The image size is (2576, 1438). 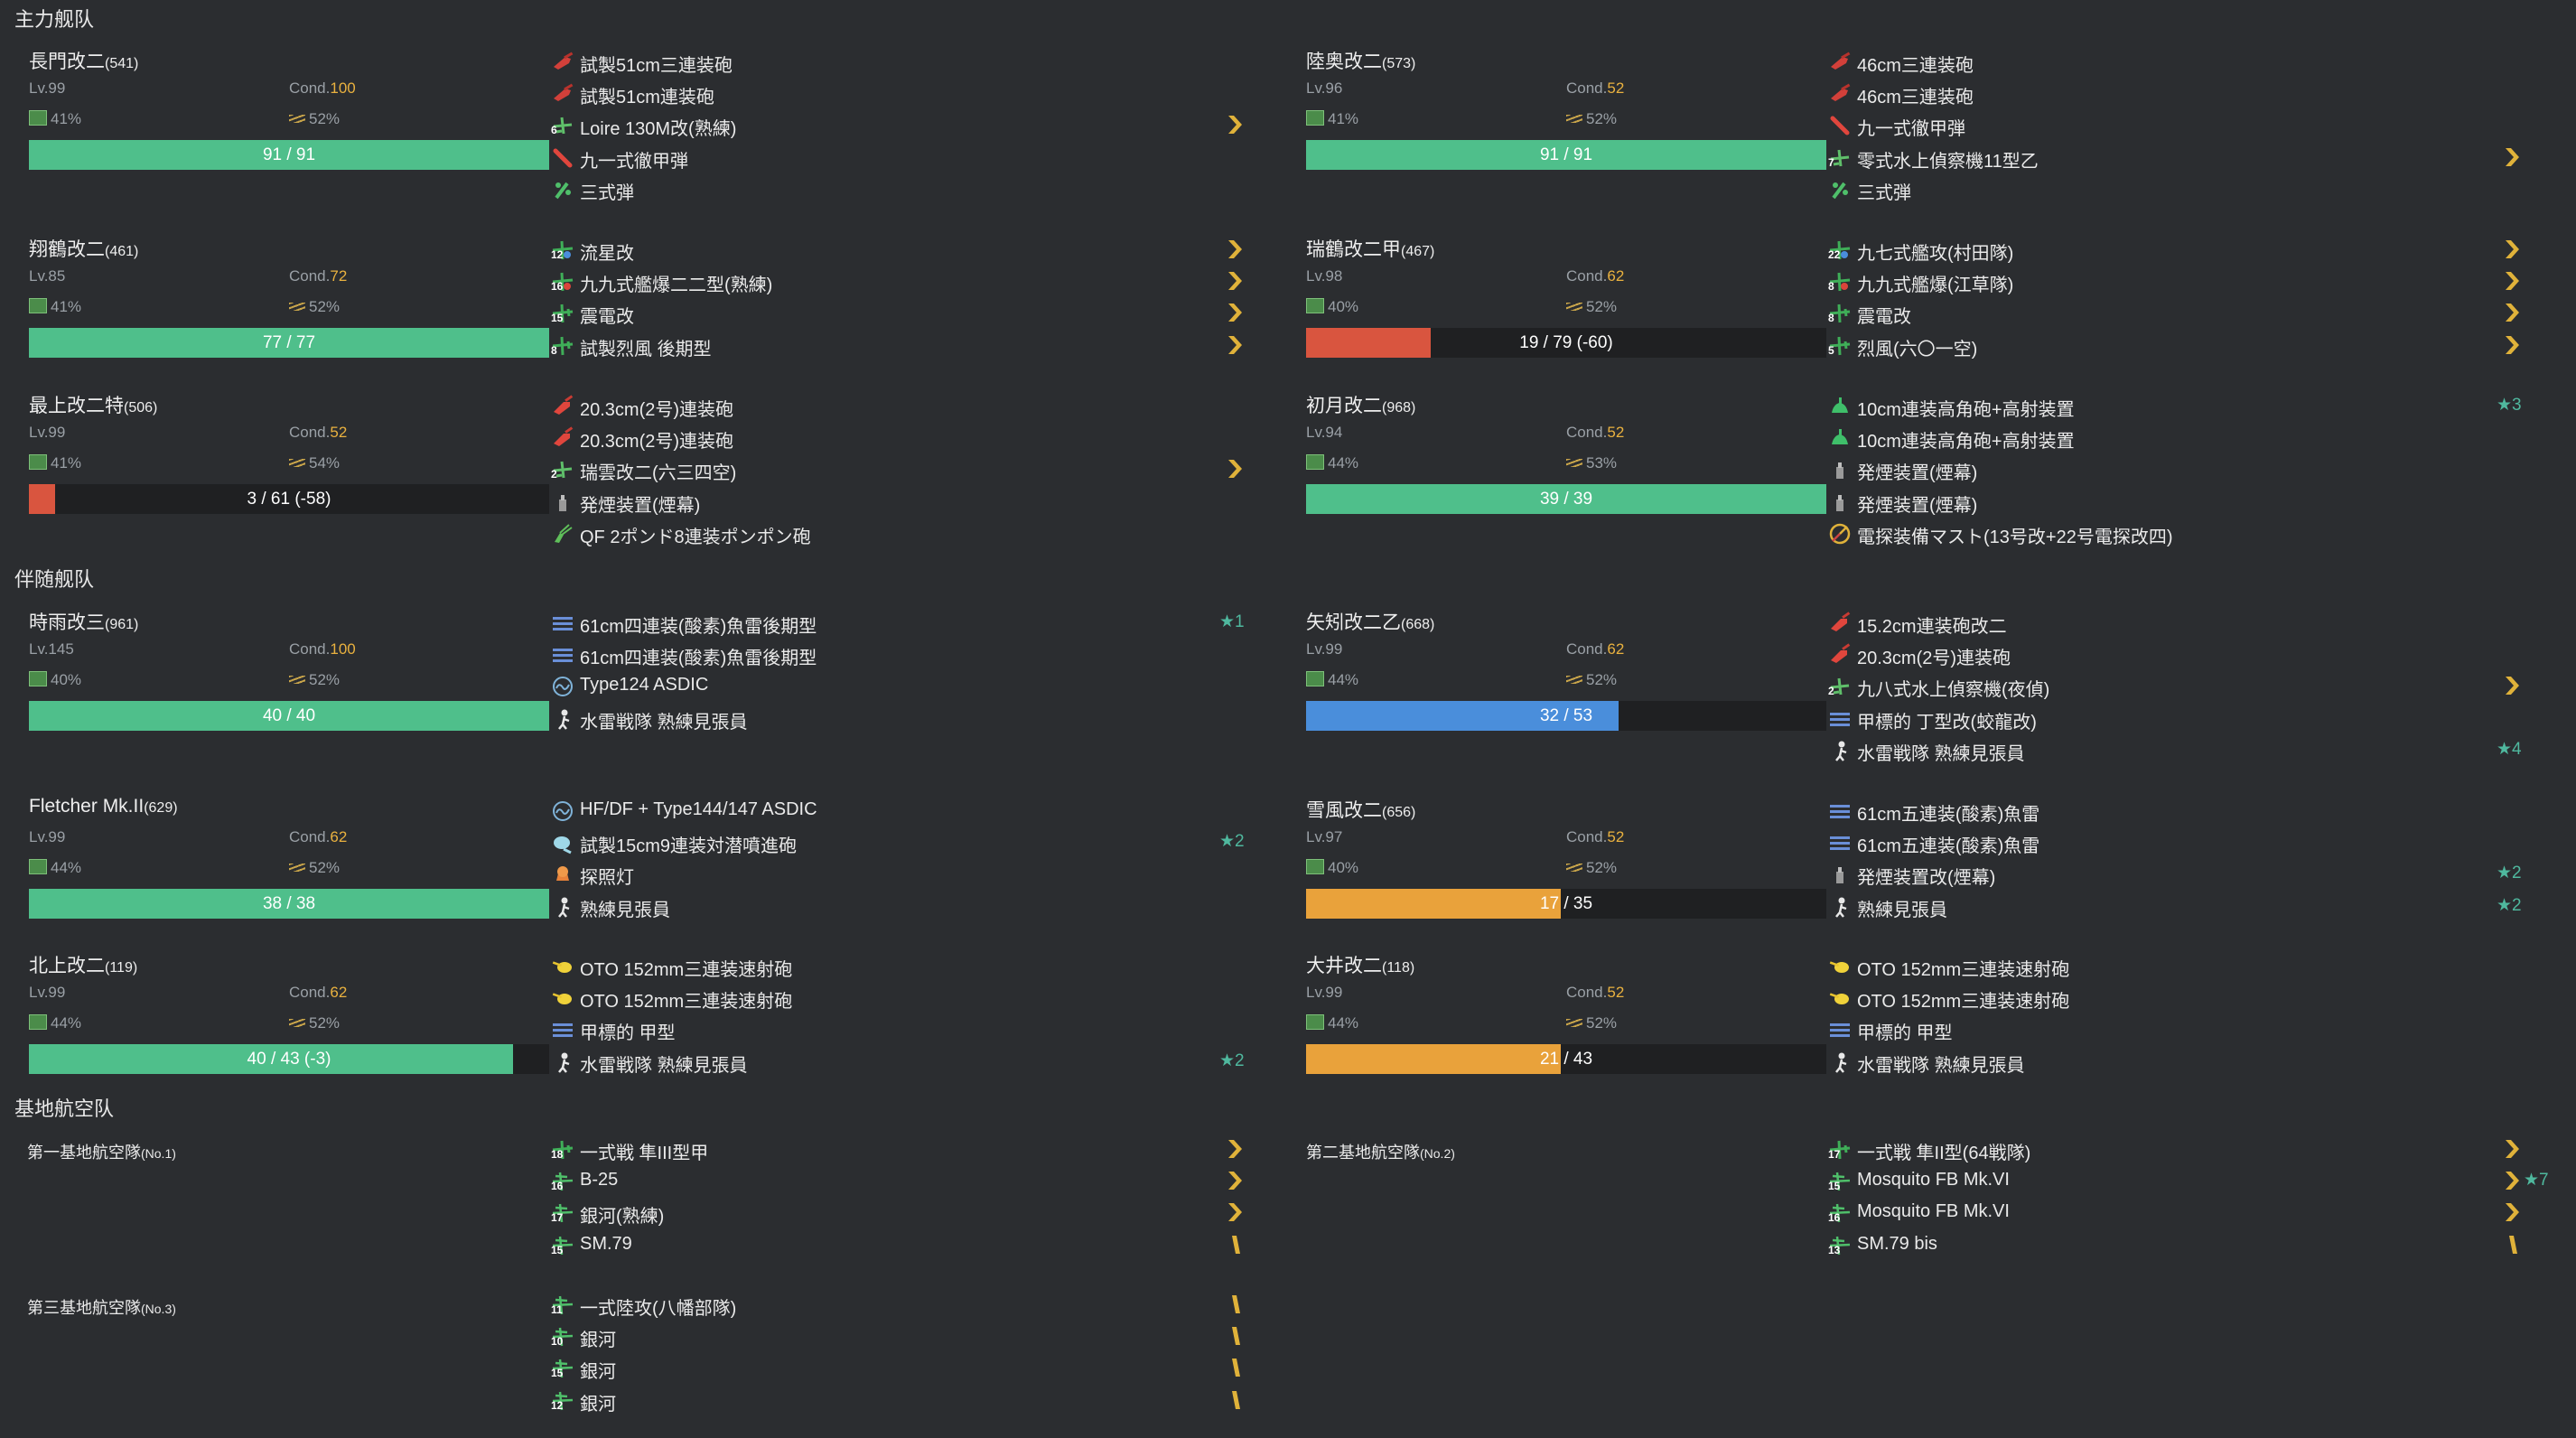 What do you see at coordinates (1840, 719) in the screenshot?
I see `torpedo-icon` at bounding box center [1840, 719].